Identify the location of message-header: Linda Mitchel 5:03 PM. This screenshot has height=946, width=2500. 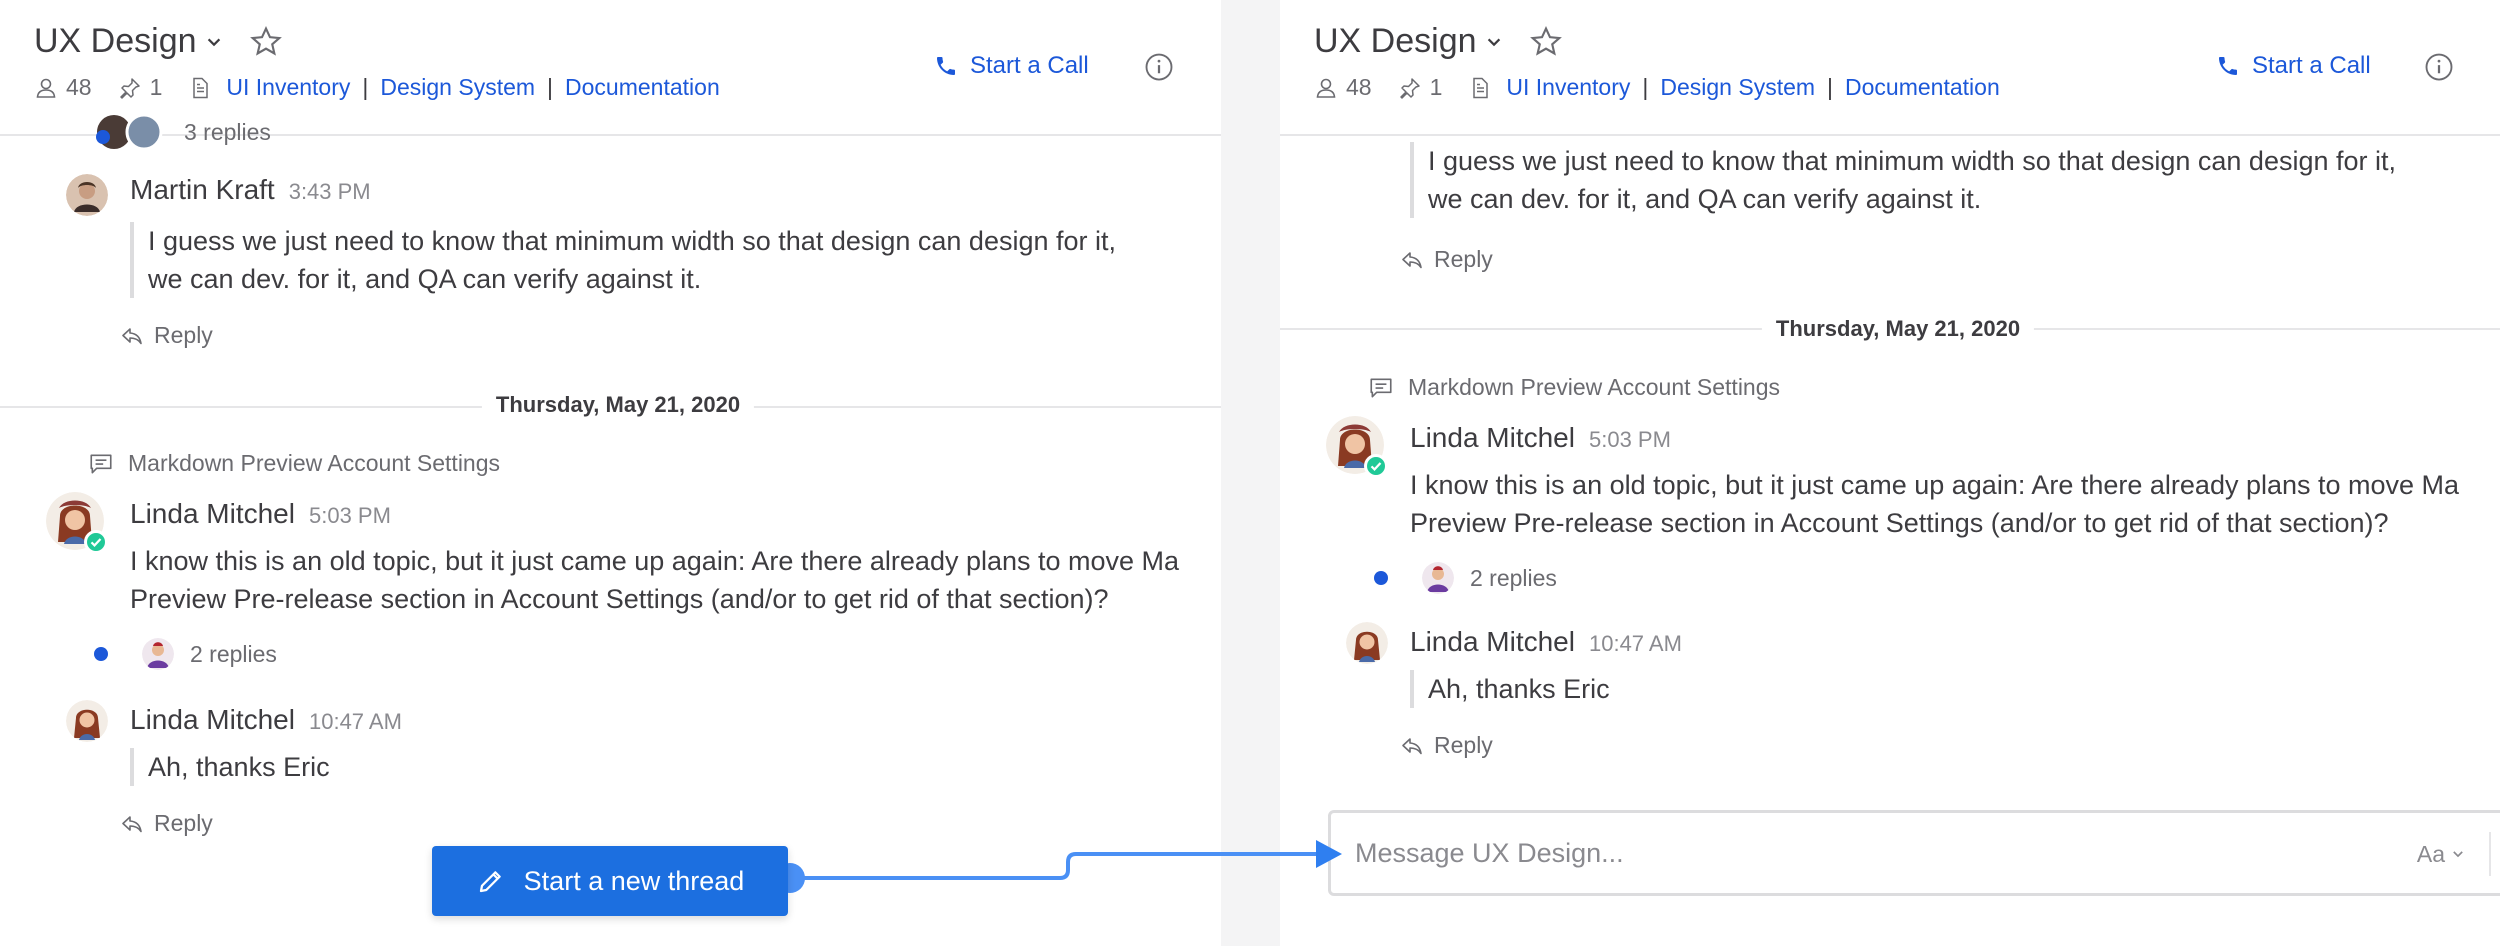
(260, 514).